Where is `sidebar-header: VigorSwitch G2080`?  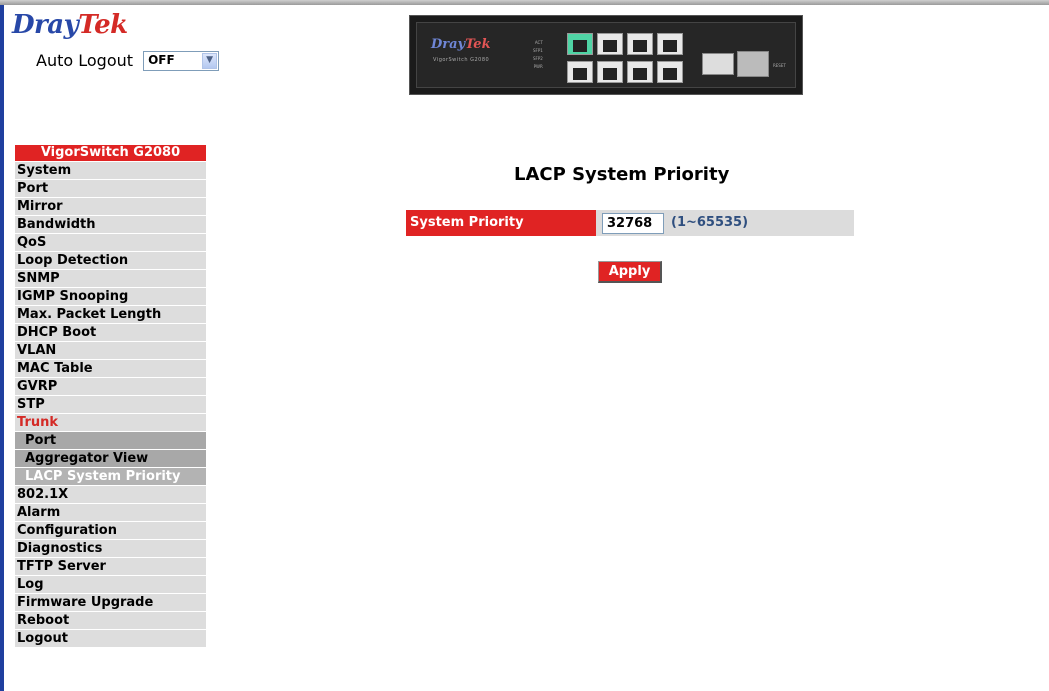 sidebar-header: VigorSwitch G2080 is located at coordinates (110, 153).